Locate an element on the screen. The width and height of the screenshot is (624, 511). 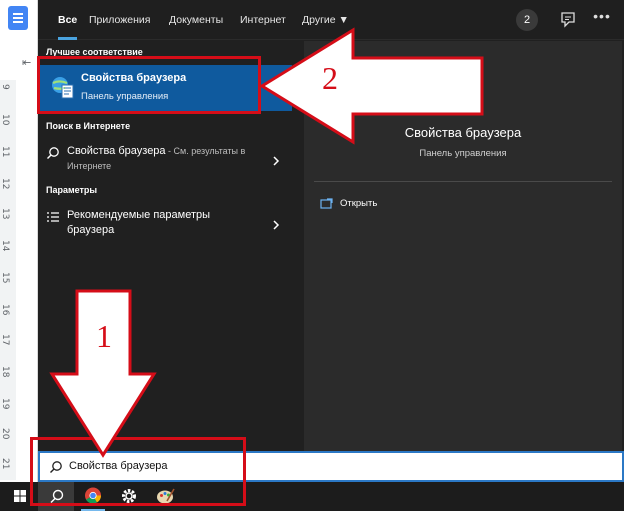
annotation-label-1: 1 is located at coordinates (104, 336).